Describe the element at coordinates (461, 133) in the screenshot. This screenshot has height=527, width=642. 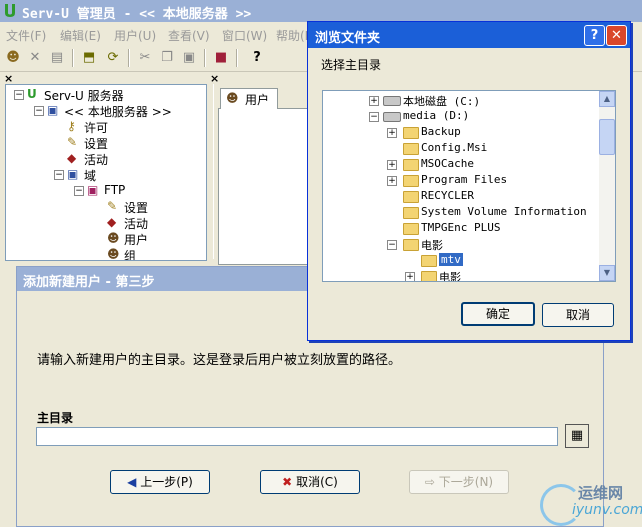
I see `folder-item-backup: + Backup` at that location.